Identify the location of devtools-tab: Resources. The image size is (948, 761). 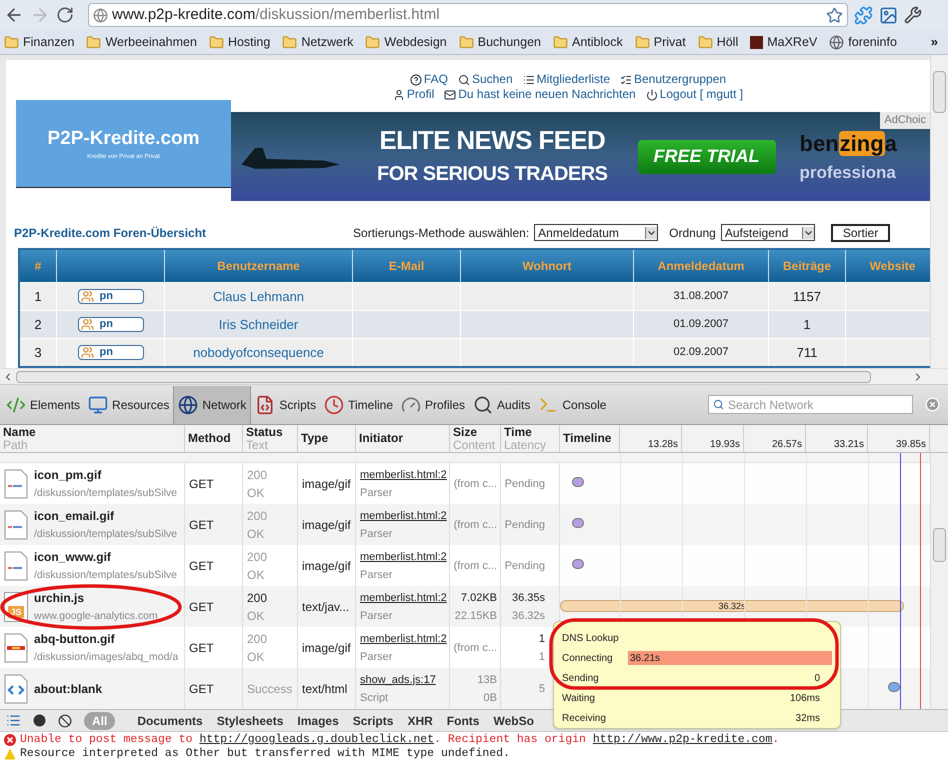
(129, 405).